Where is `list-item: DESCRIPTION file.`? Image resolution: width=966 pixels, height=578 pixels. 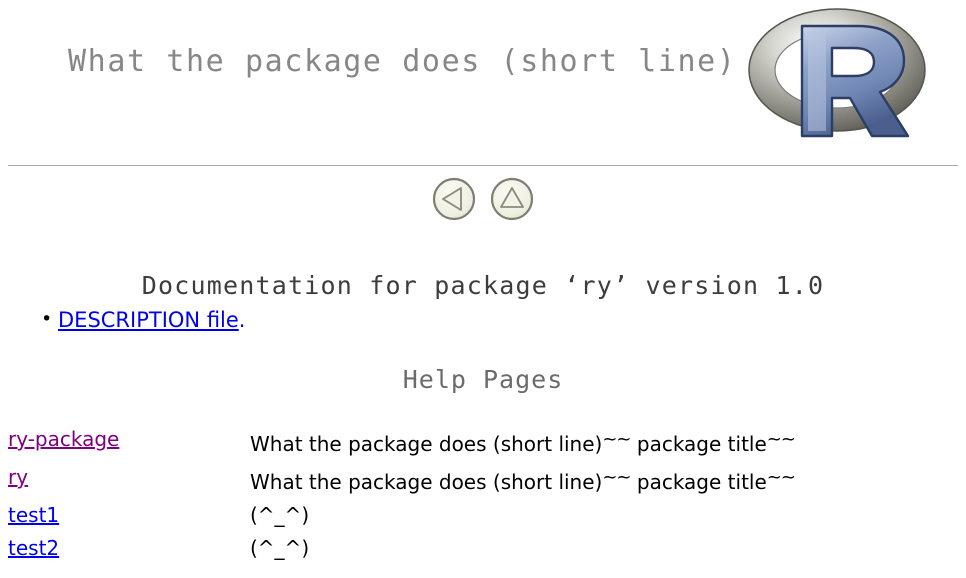 list-item: DESCRIPTION file. is located at coordinates (143, 319).